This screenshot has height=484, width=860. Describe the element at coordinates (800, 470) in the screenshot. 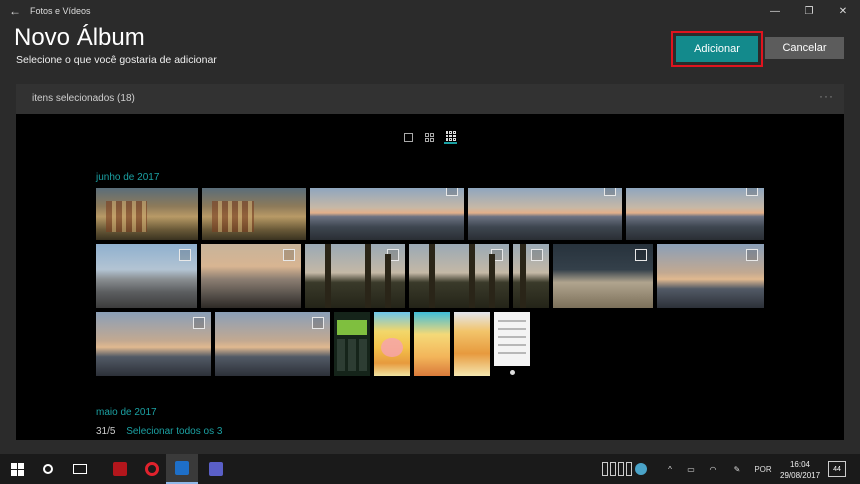

I see `system-clock: 16:04 29/08/2017` at that location.